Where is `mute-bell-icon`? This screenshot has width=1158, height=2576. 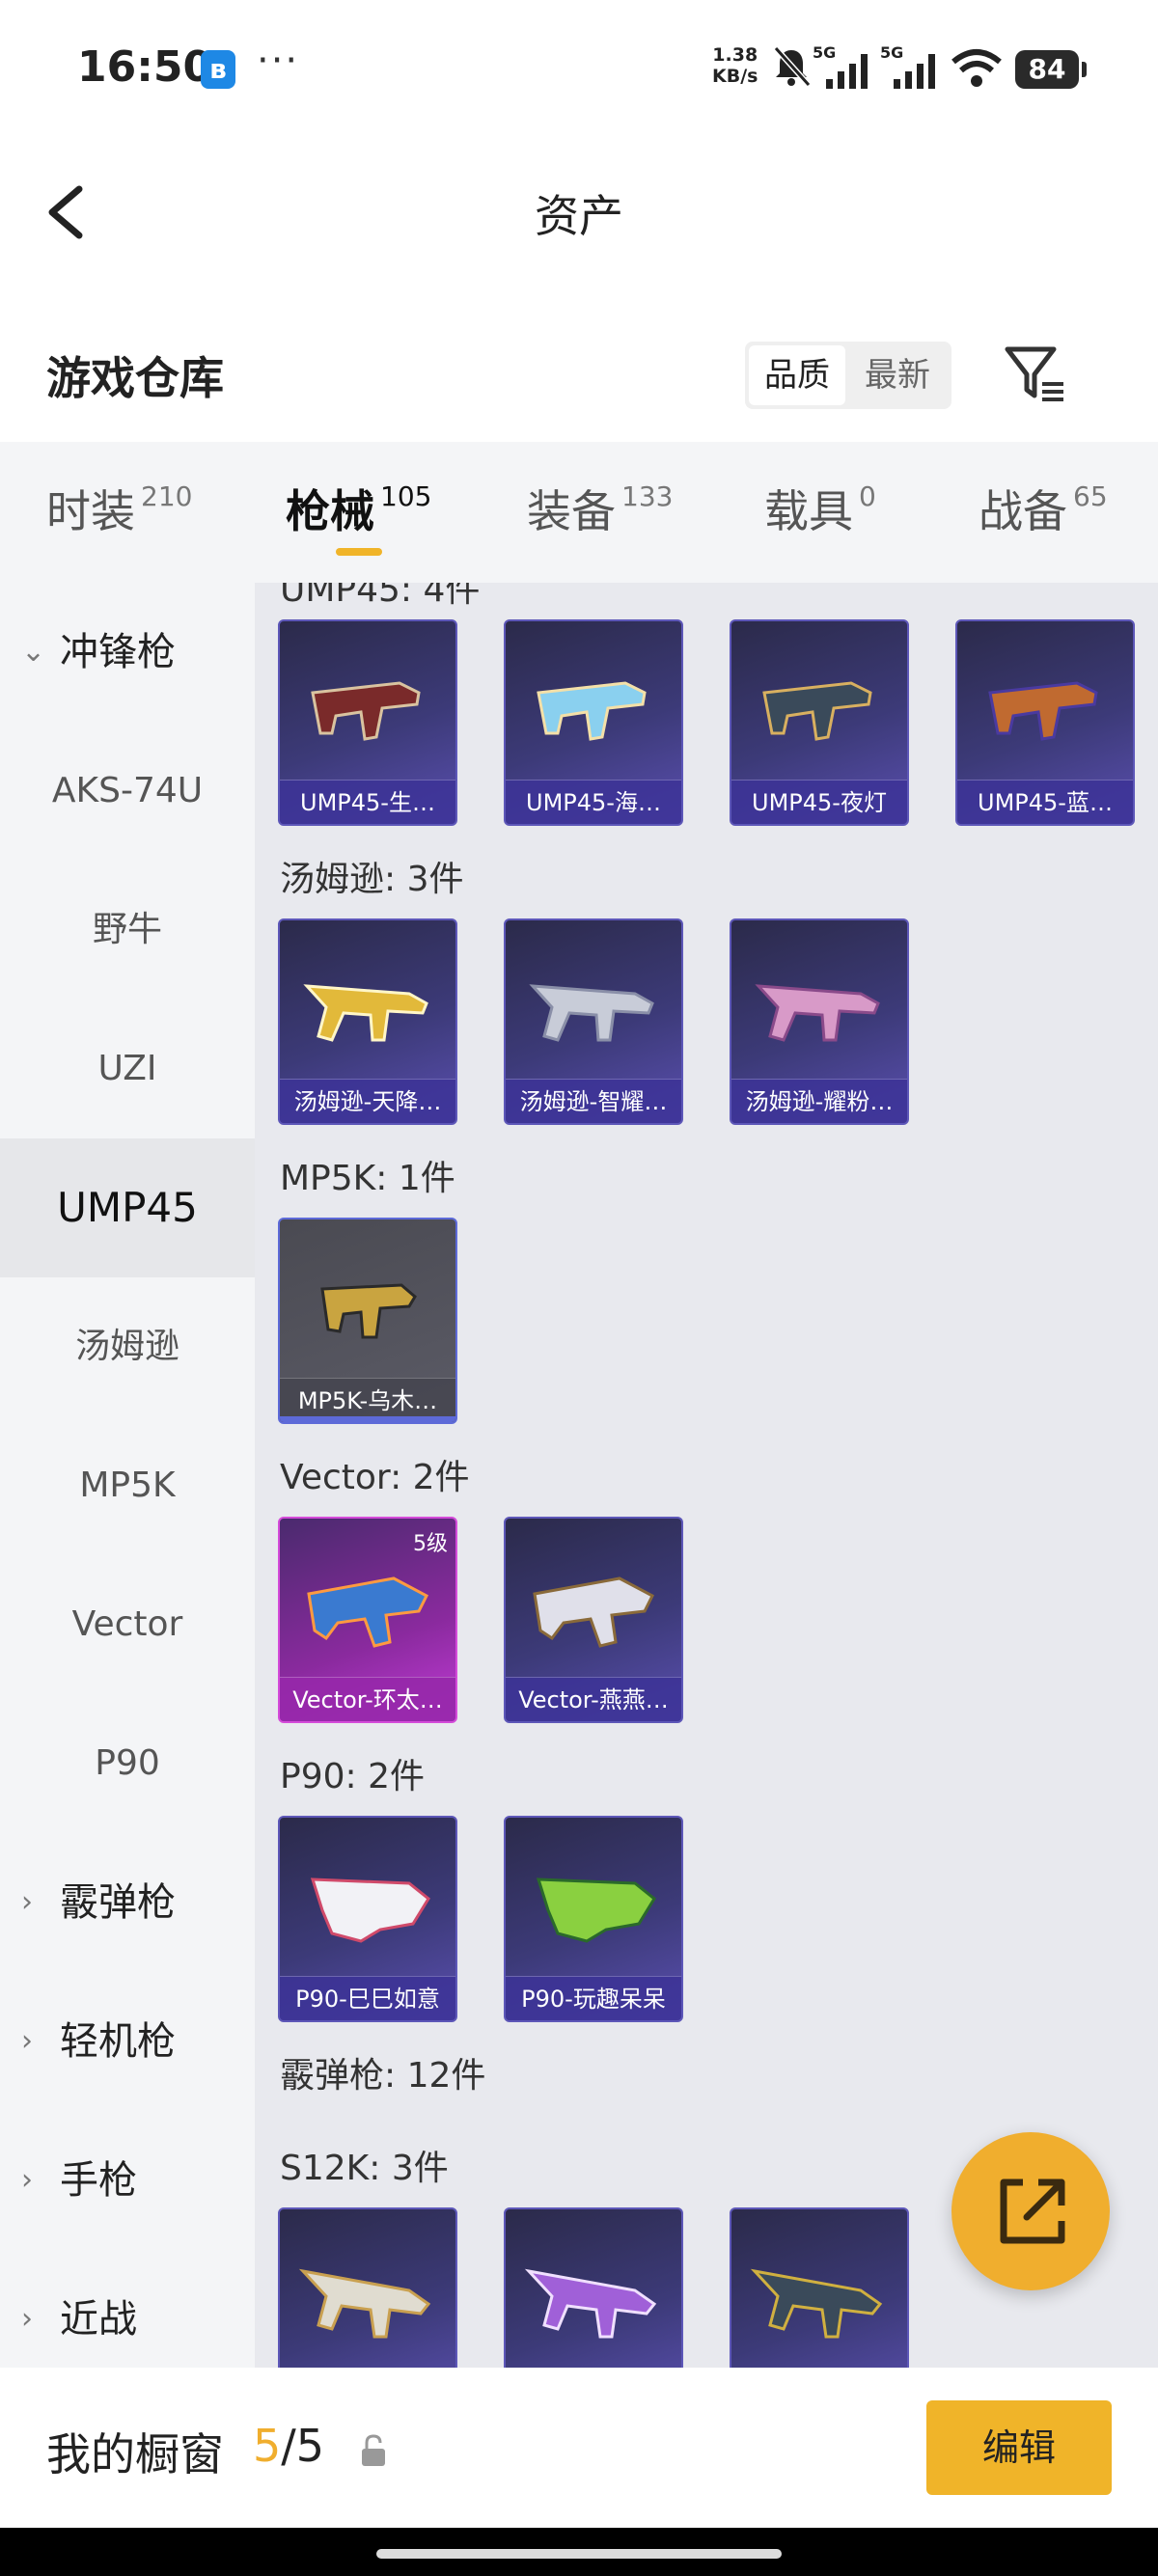
mute-bell-icon is located at coordinates (792, 66).